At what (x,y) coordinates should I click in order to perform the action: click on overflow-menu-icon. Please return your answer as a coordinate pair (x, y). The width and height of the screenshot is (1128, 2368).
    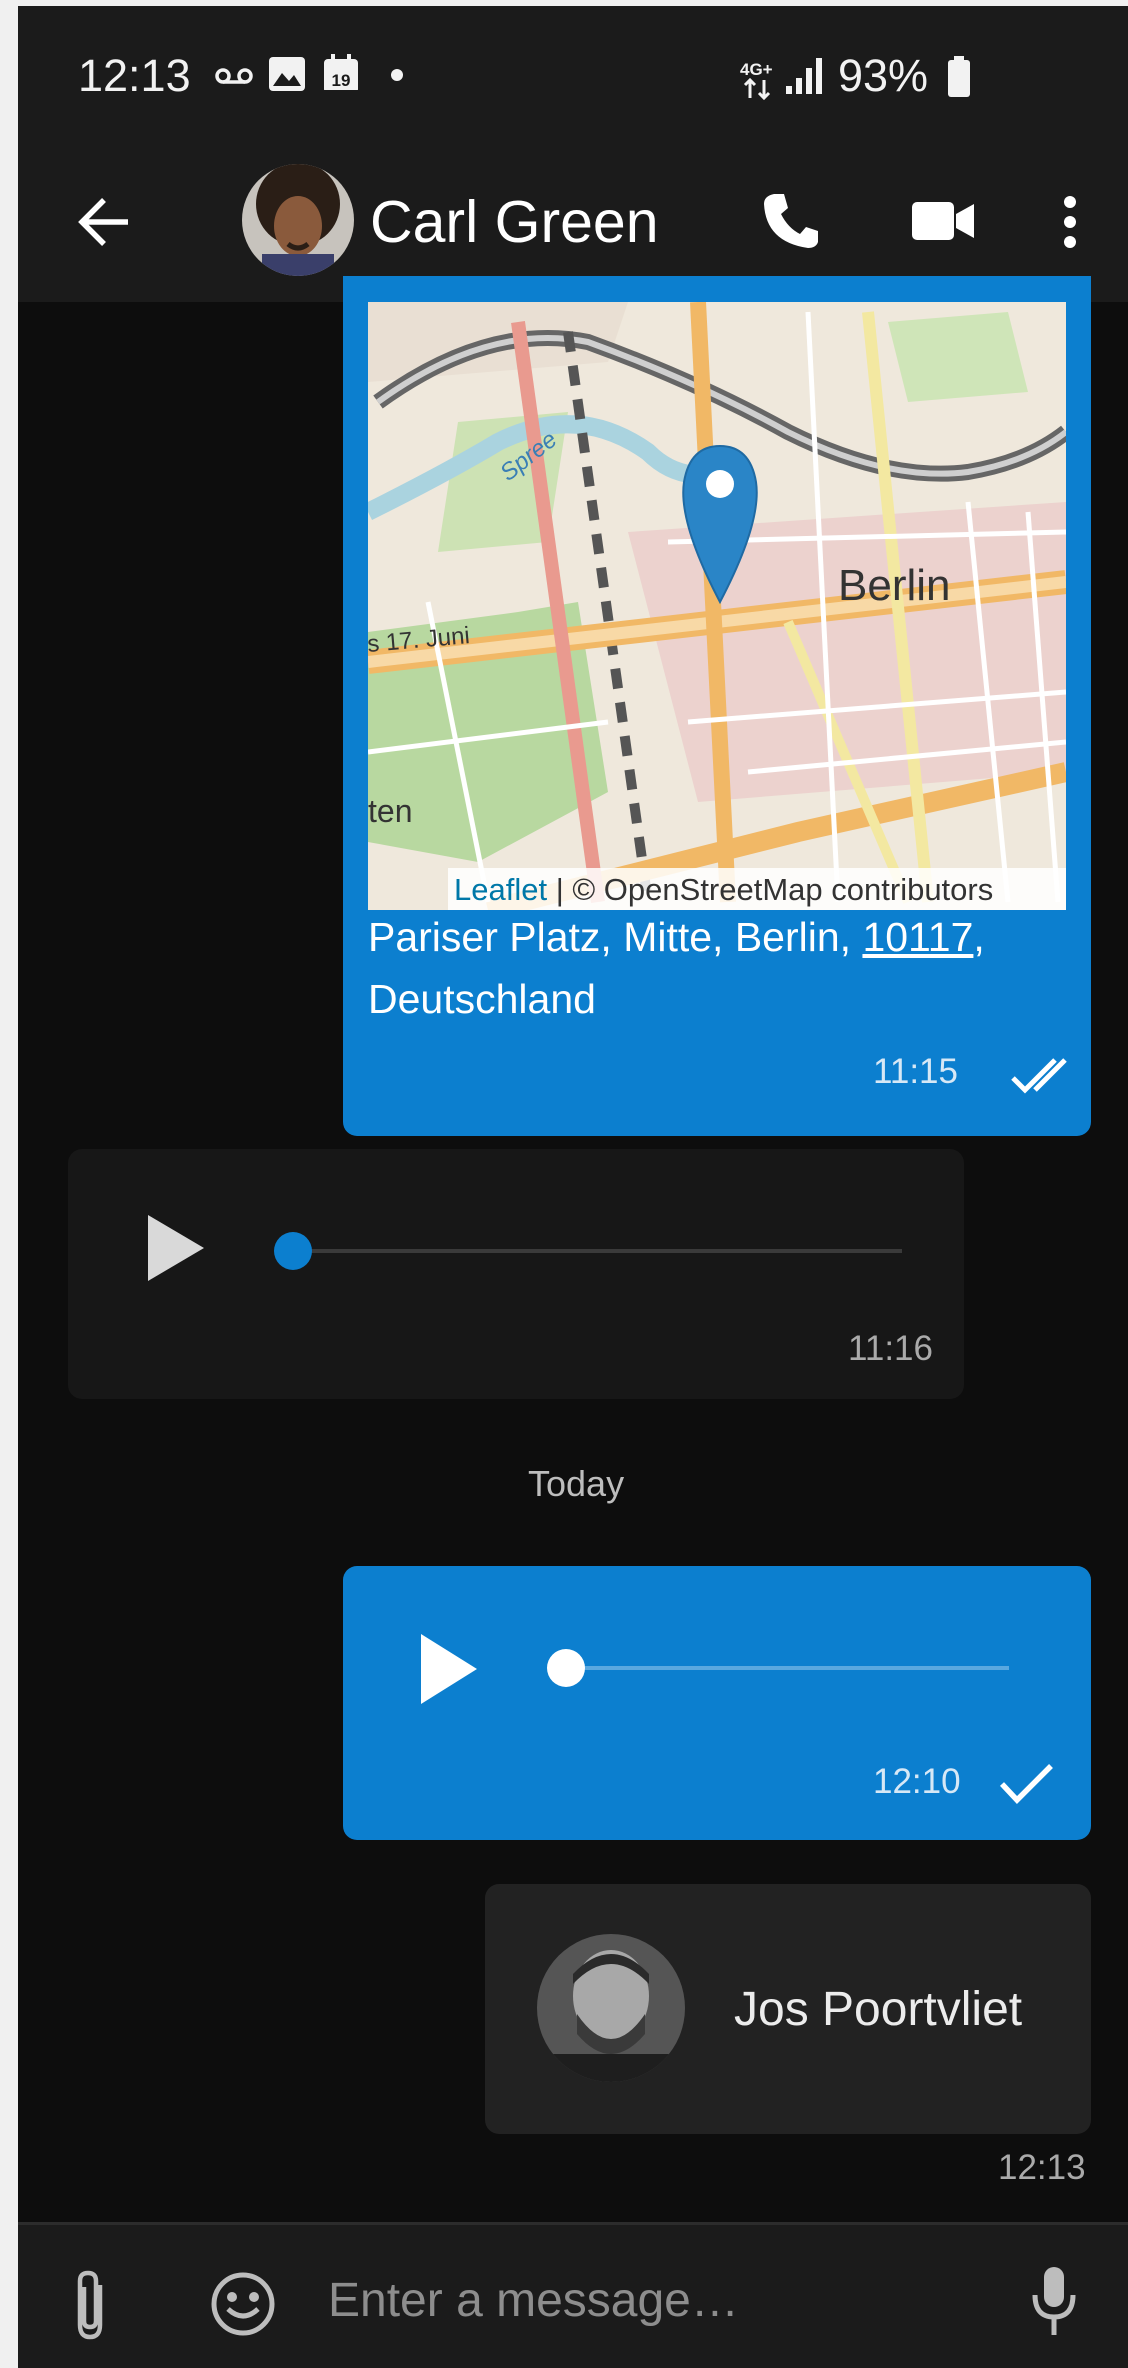
    Looking at the image, I should click on (1070, 222).